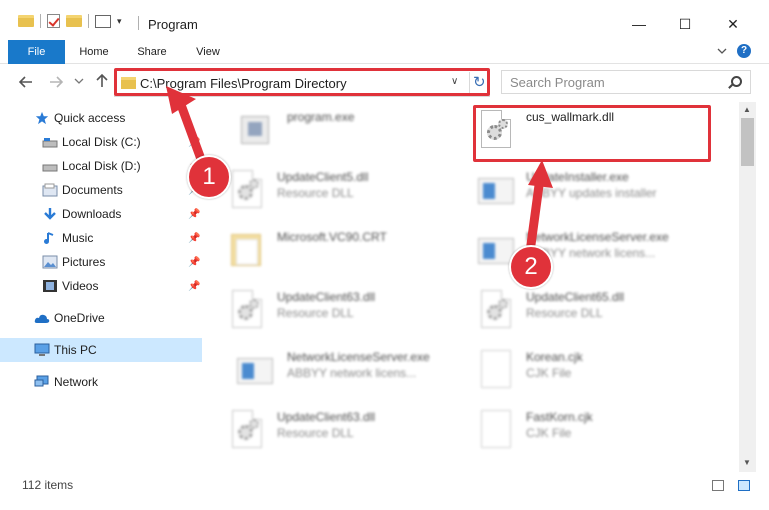  I want to click on videos-icon, so click(50, 286).